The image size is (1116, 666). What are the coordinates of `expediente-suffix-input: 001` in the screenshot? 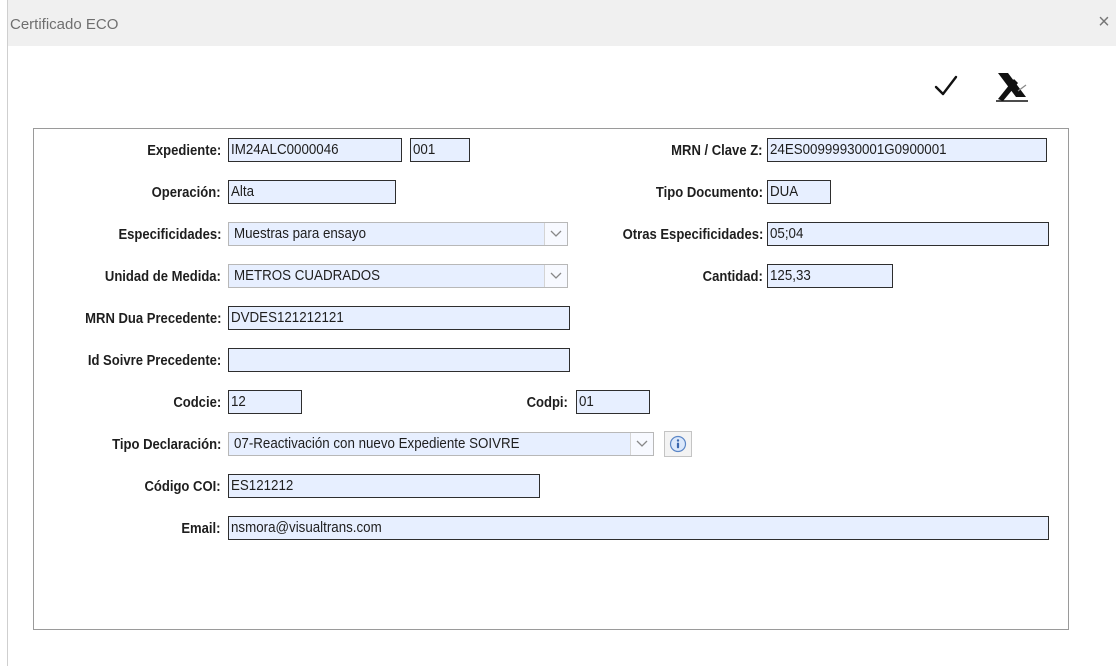 It's located at (440, 150).